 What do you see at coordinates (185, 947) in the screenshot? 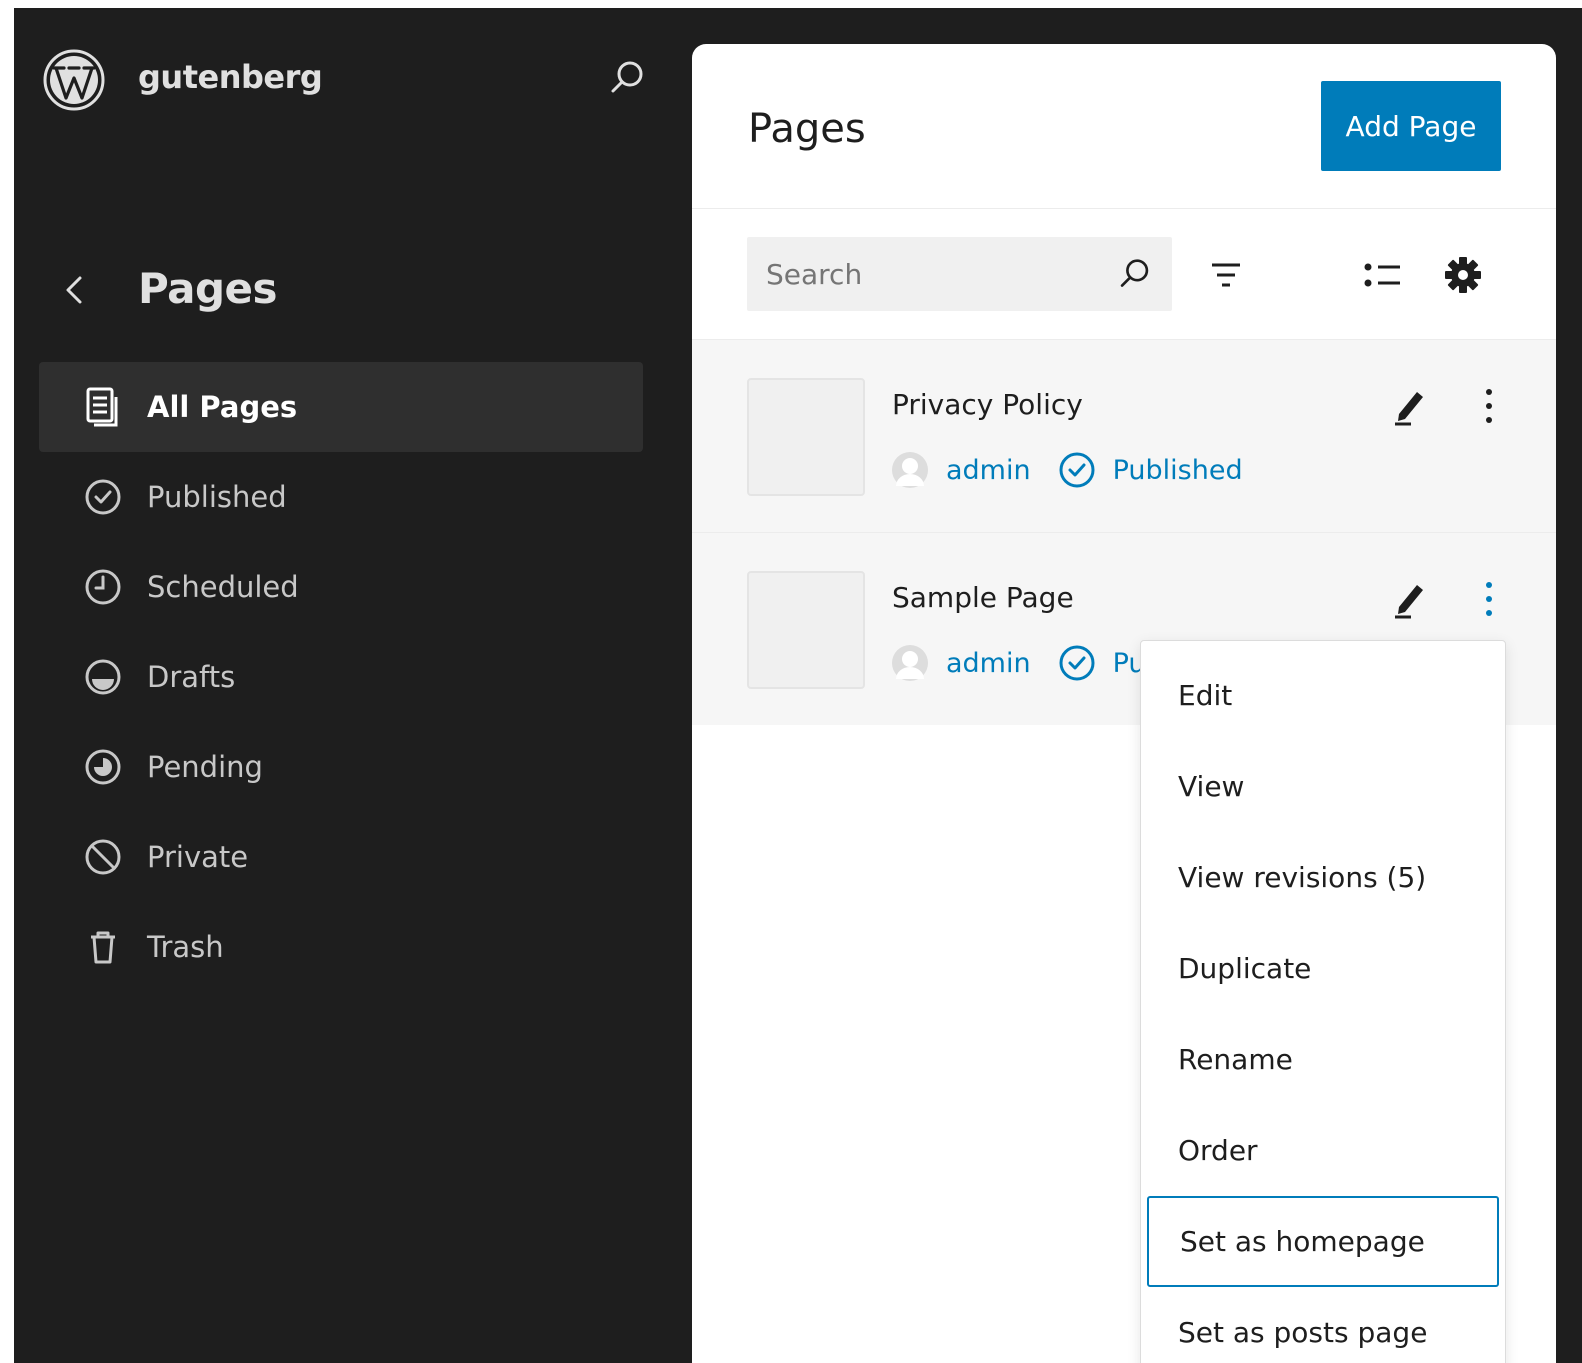
I see `sidebar-item-label: Trash` at bounding box center [185, 947].